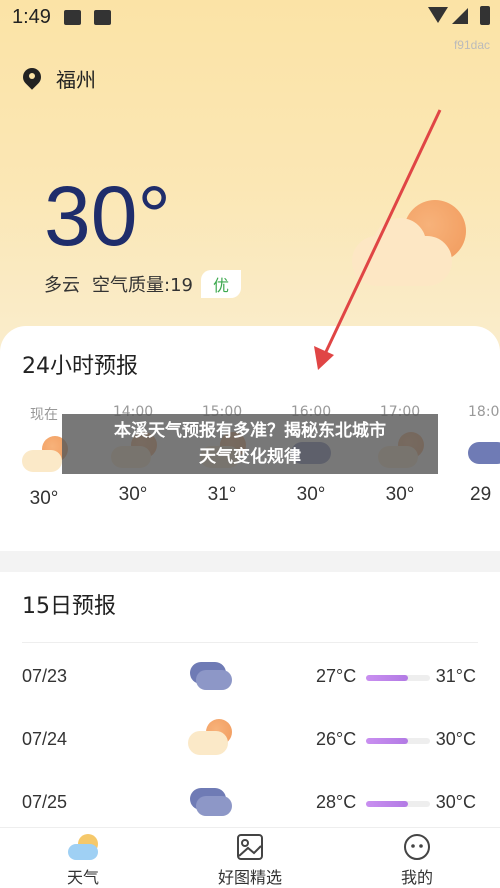 This screenshot has width=500, height=888. Describe the element at coordinates (45, 739) in the screenshot. I see `daily-date: 07/24` at that location.